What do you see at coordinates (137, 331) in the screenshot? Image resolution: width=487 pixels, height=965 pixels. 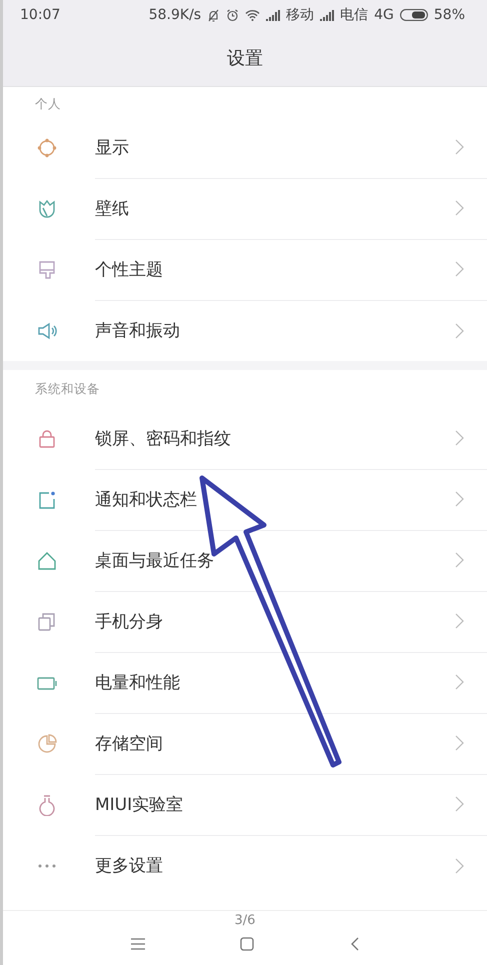 I see `item-label: 声音和振动` at bounding box center [137, 331].